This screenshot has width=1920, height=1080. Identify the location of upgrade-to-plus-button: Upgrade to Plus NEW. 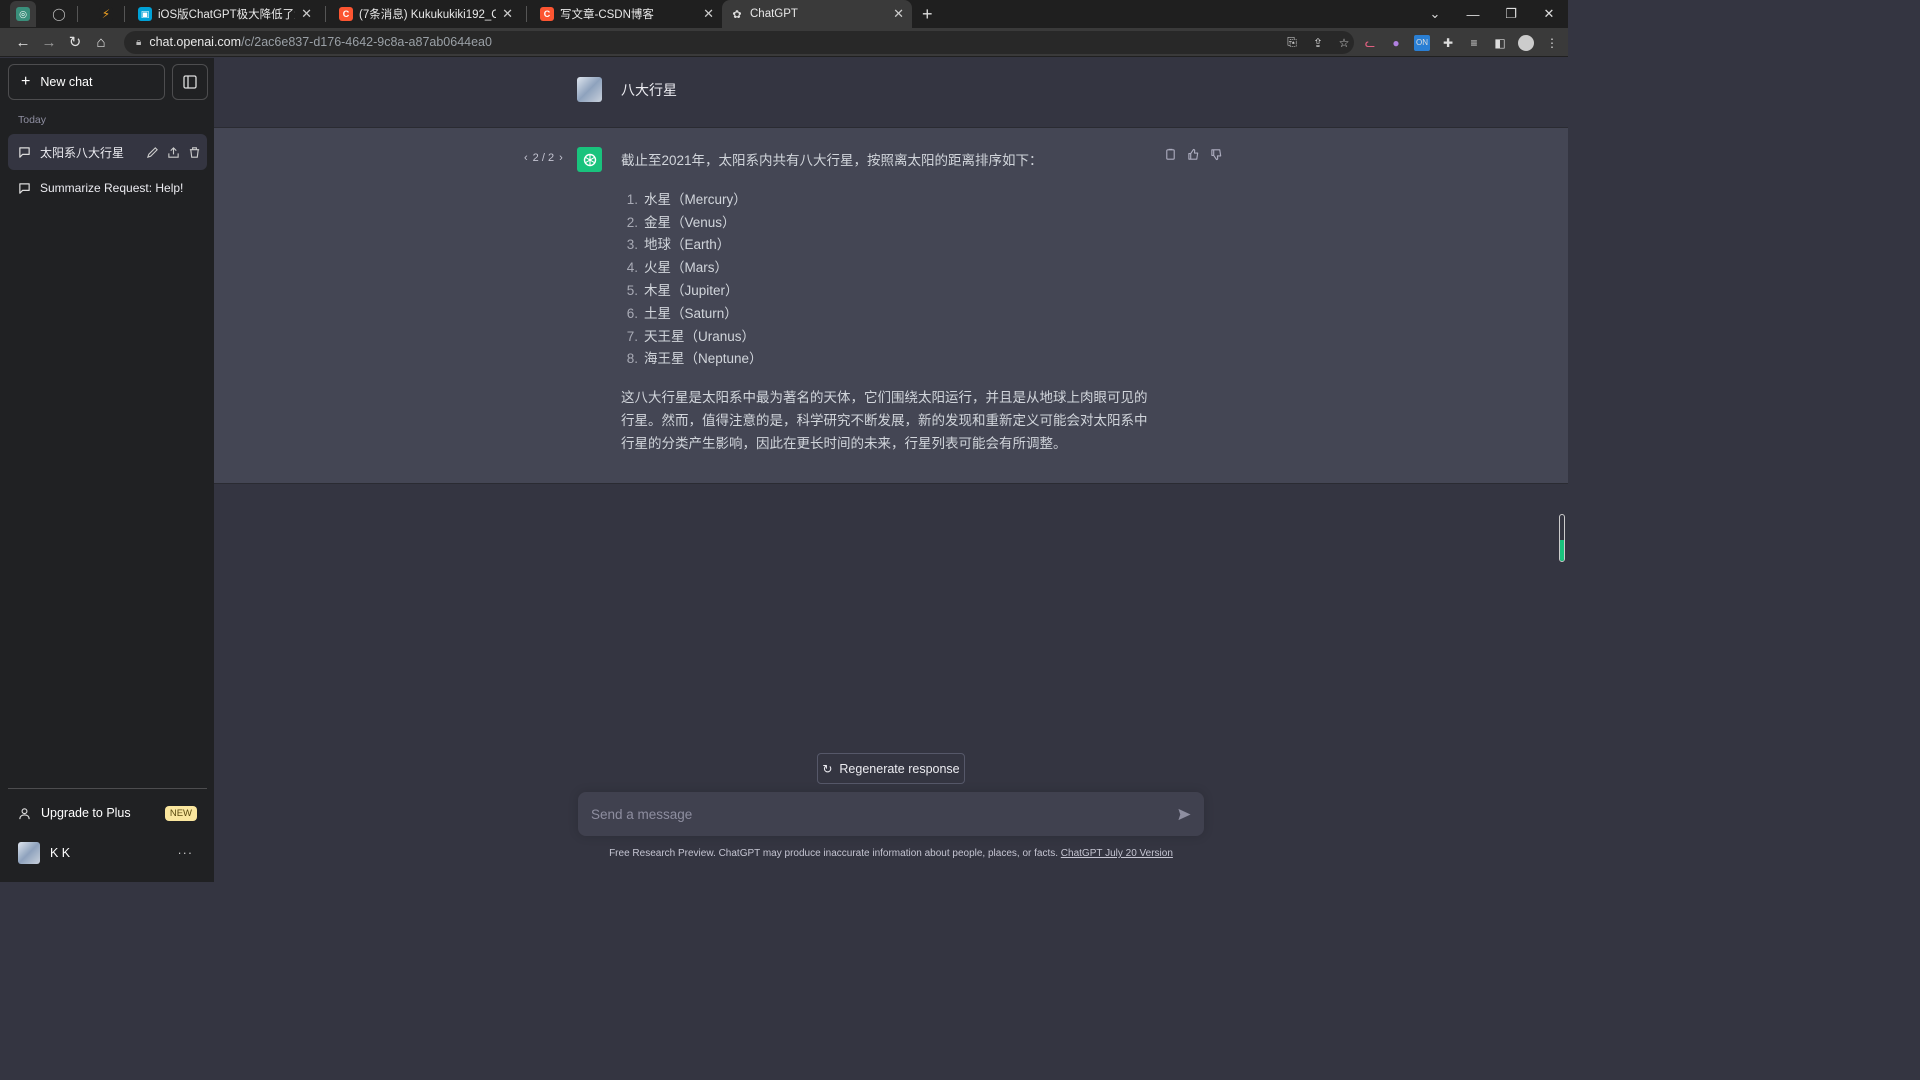
(107, 813).